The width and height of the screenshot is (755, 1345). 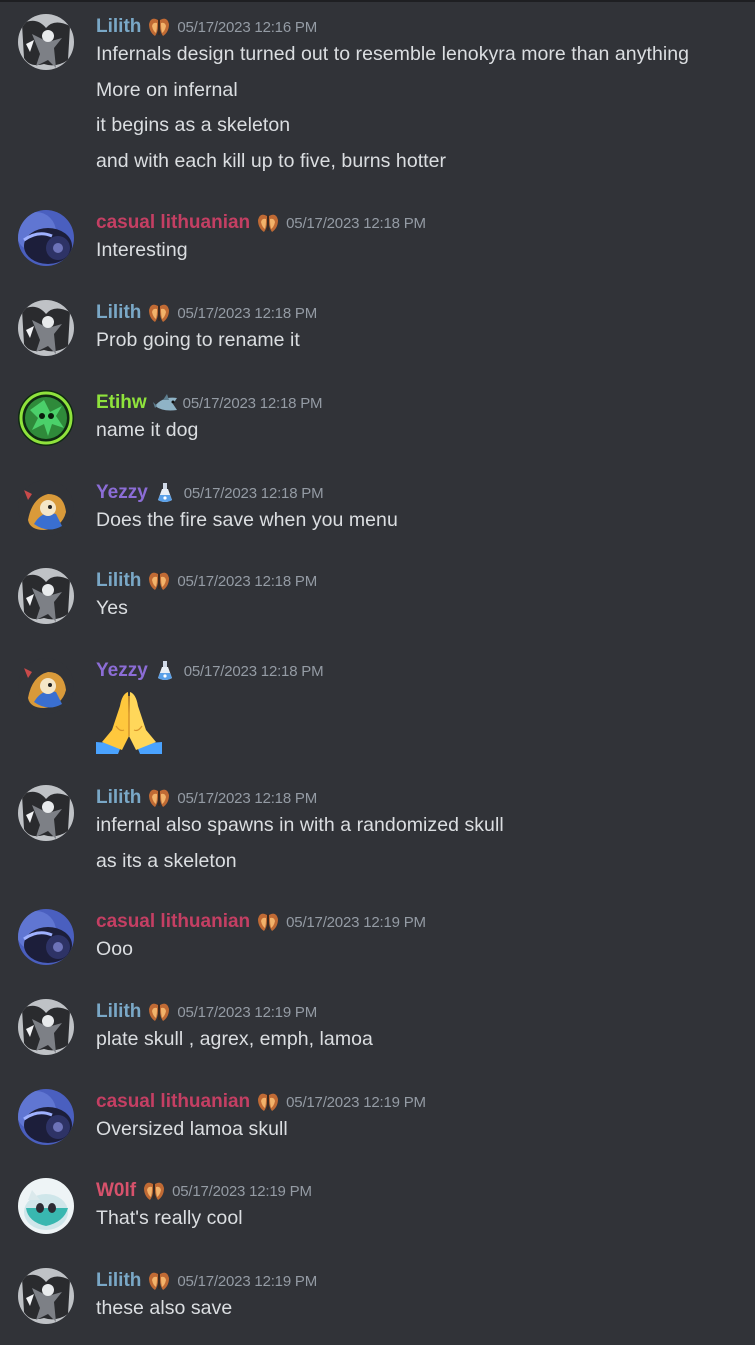 I want to click on timestamp: 05/17/2023 12:16 PM, so click(x=247, y=27).